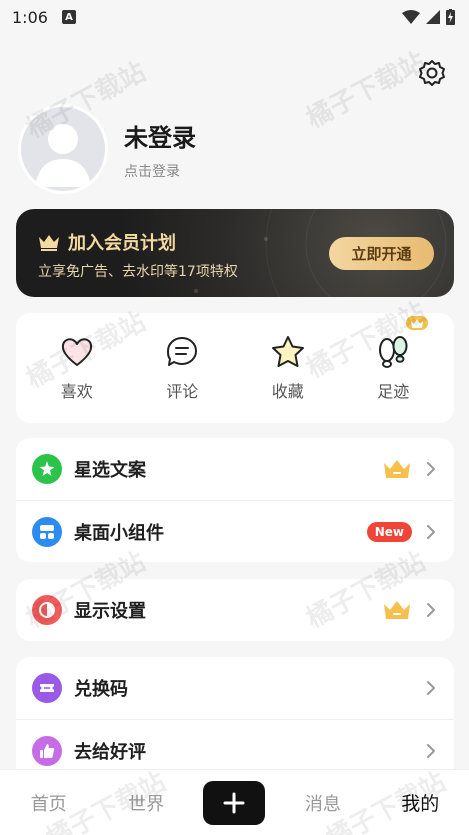  What do you see at coordinates (68, 17) in the screenshot?
I see `notification-a-icon: A` at bounding box center [68, 17].